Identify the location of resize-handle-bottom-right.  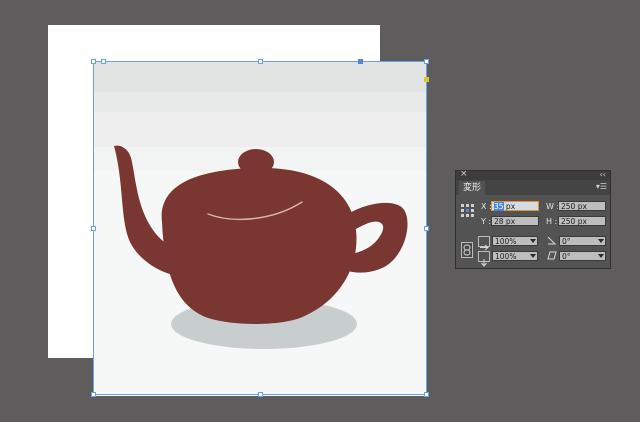
(426, 394).